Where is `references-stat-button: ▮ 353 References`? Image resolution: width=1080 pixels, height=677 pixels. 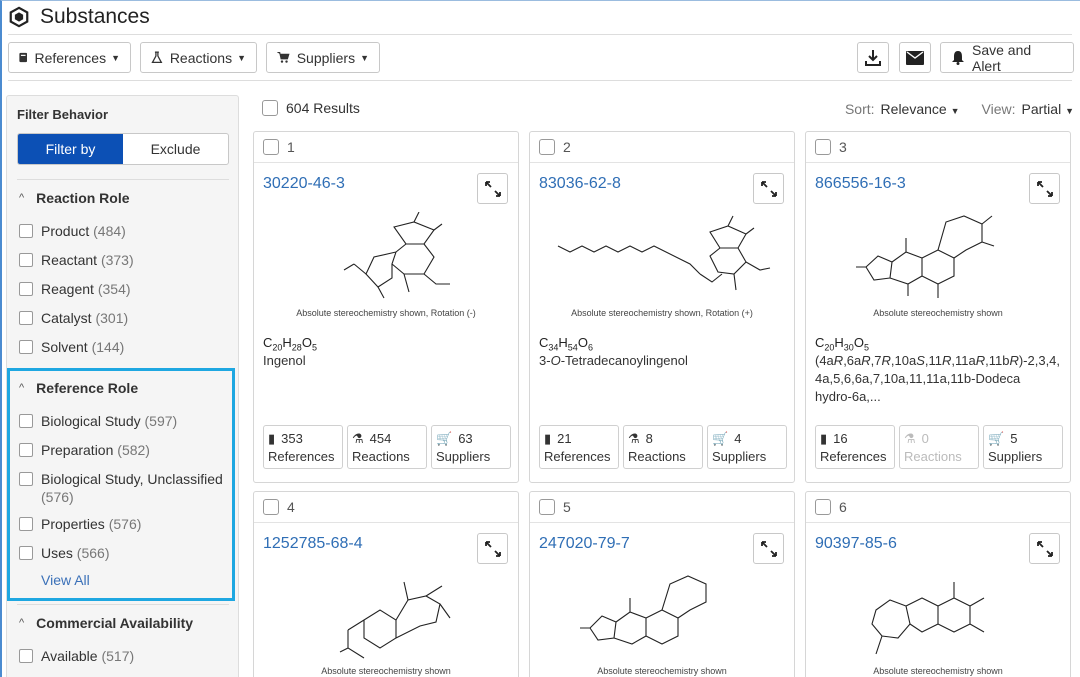
references-stat-button: ▮ 353 References is located at coordinates (303, 447).